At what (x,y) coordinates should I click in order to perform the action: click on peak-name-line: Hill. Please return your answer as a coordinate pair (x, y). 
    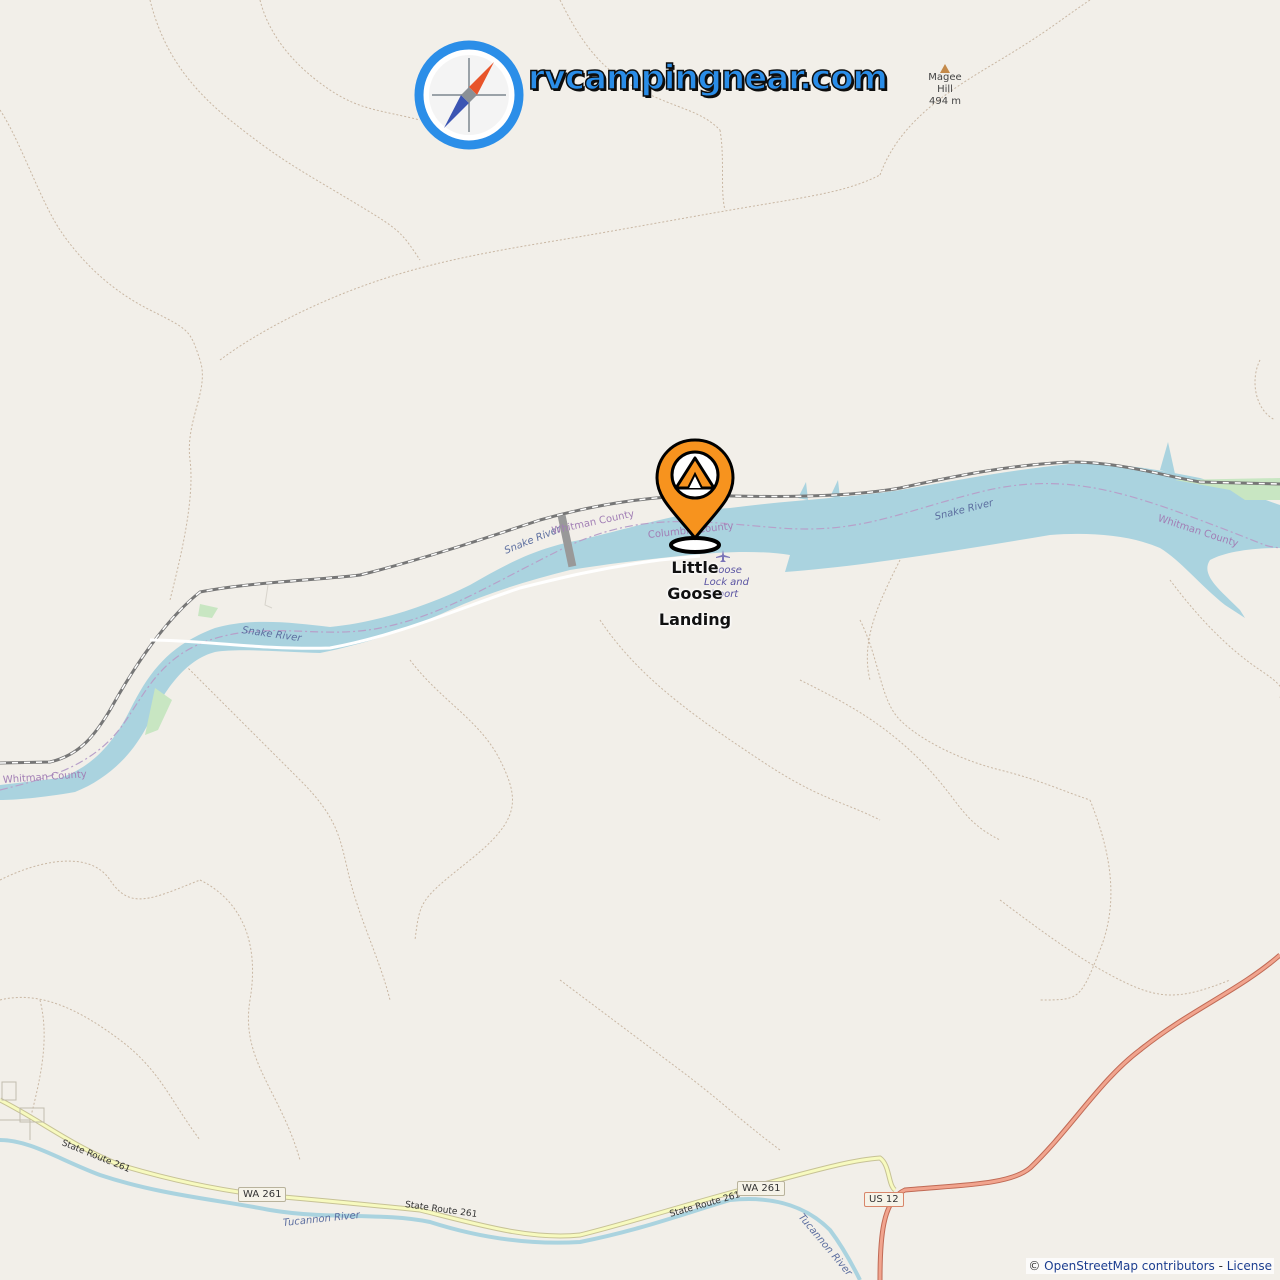
    Looking at the image, I should click on (945, 89).